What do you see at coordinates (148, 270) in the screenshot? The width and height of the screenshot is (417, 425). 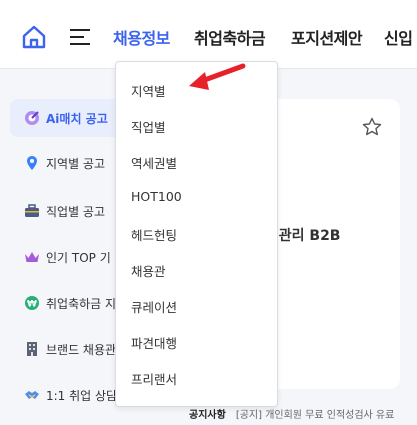 I see `dropdown-item-recruit-hall: 채용관` at bounding box center [148, 270].